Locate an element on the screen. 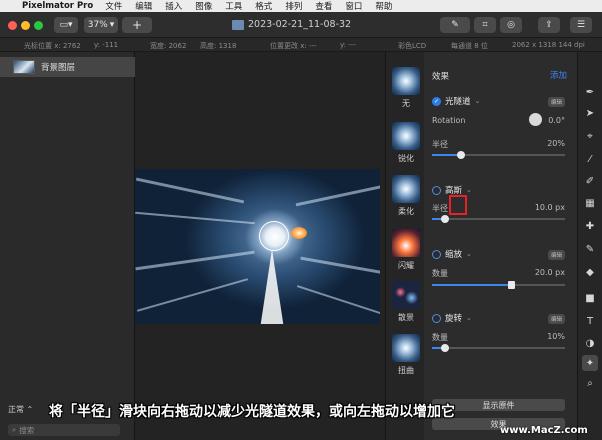  light-tunnel-radius-slider is located at coordinates (498, 155).